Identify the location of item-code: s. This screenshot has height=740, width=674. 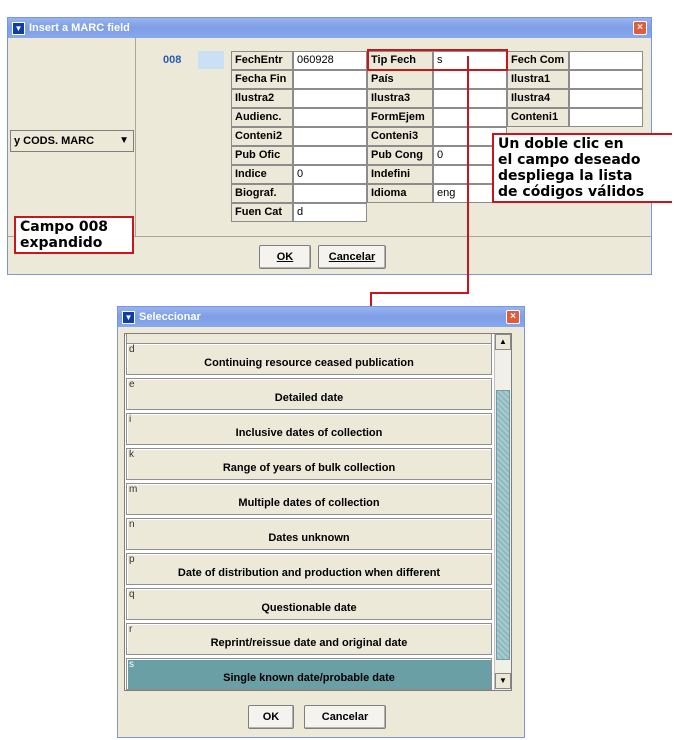
(131, 664).